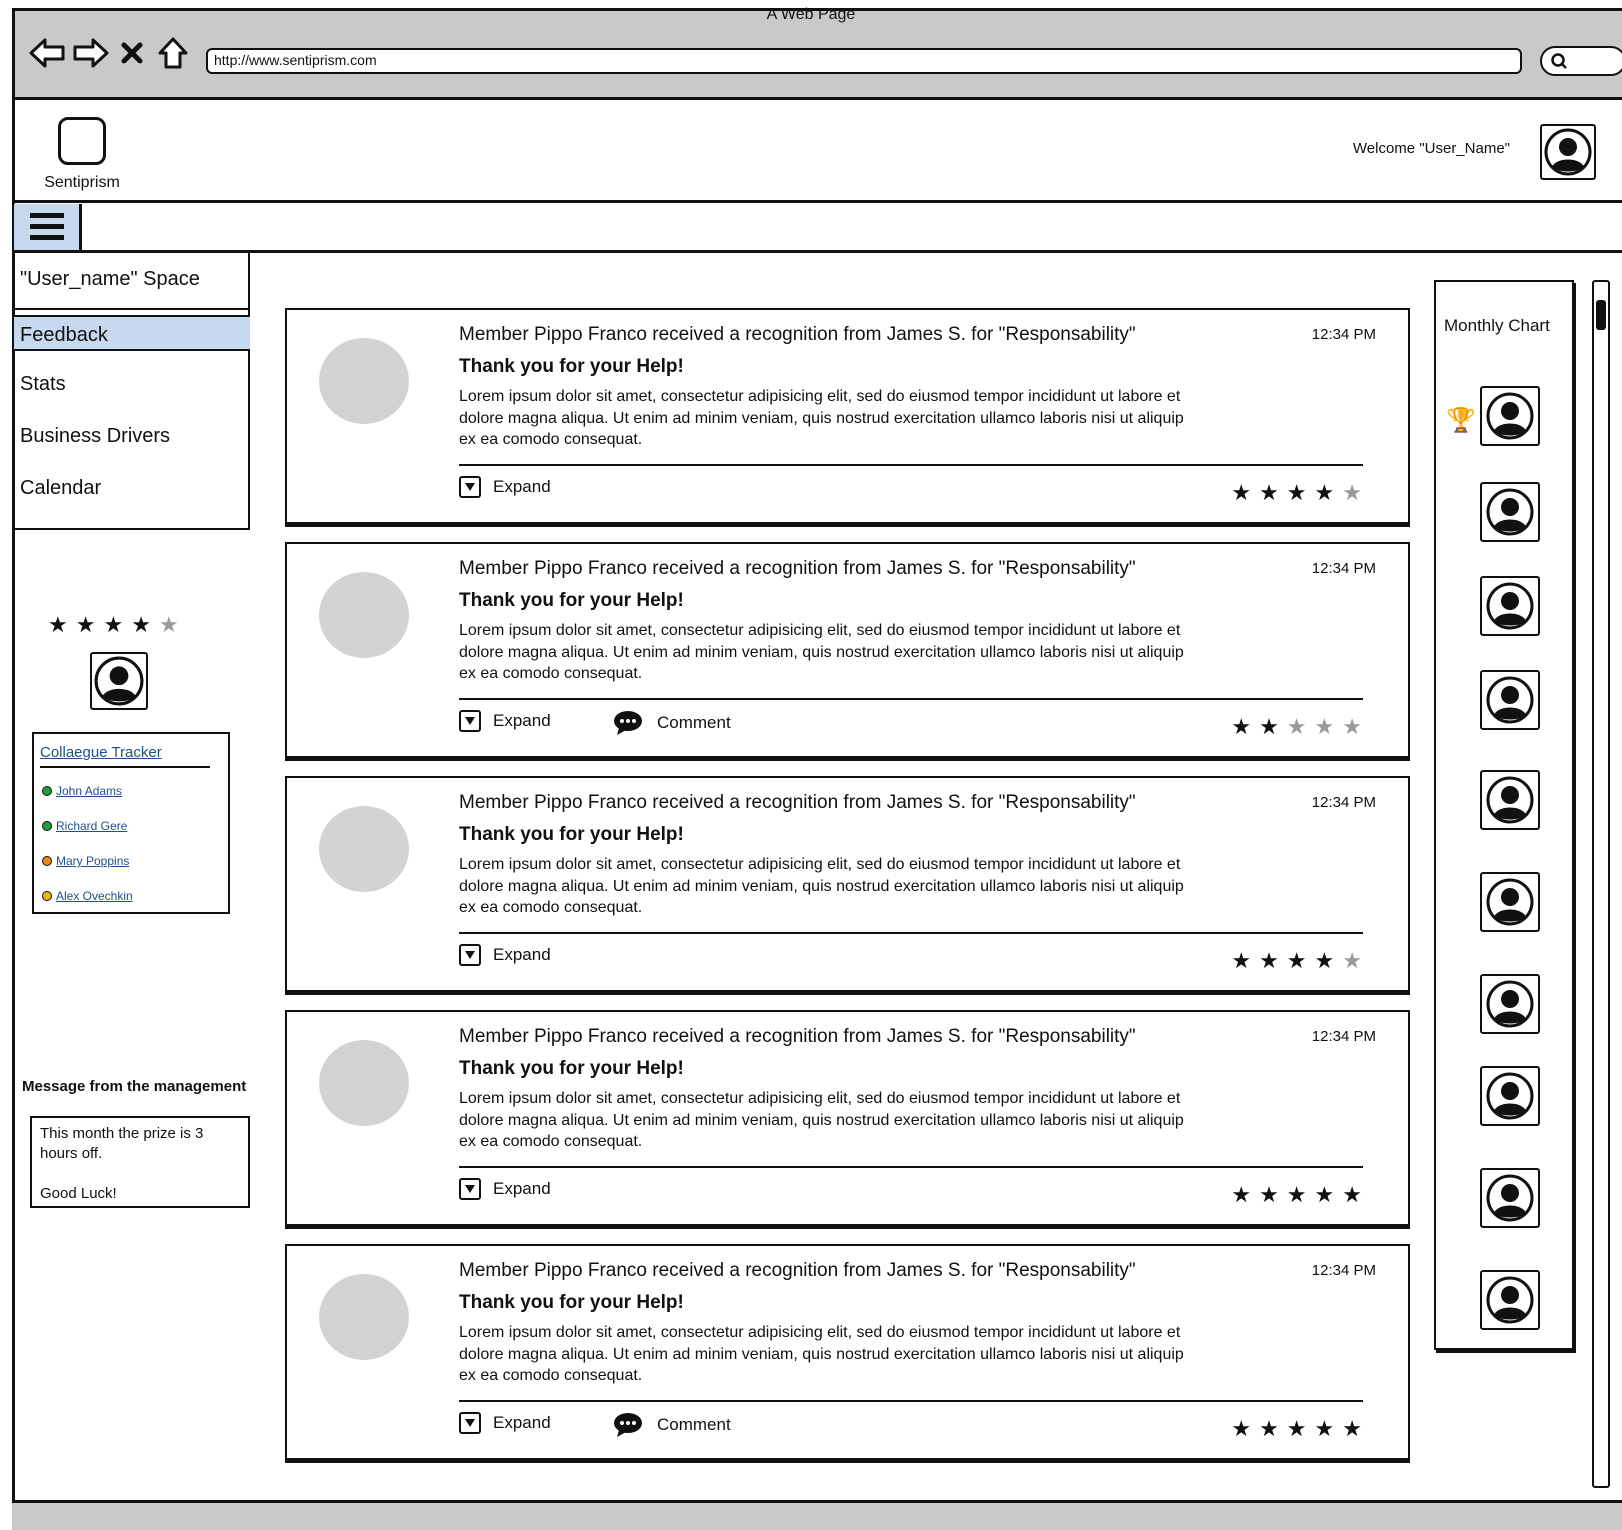 Image resolution: width=1622 pixels, height=1530 pixels. I want to click on logo-icon, so click(82, 141).